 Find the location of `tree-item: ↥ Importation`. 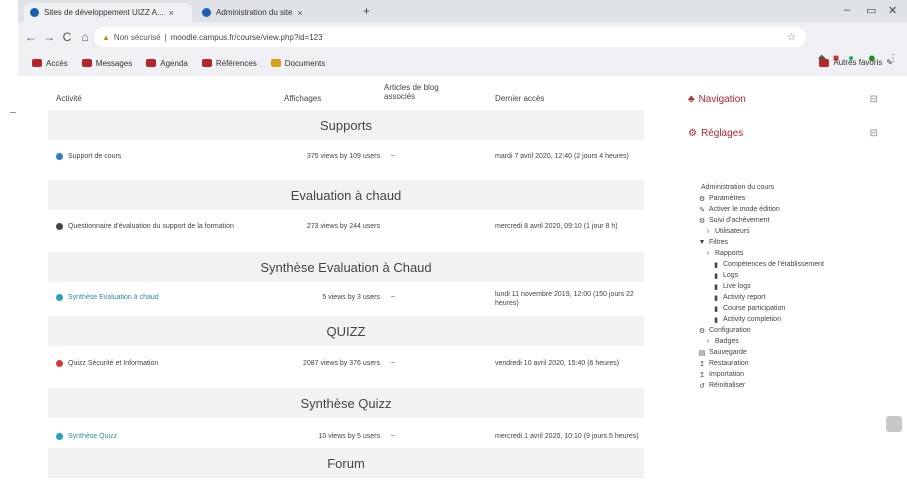

tree-item: ↥ Importation is located at coordinates (790, 374).